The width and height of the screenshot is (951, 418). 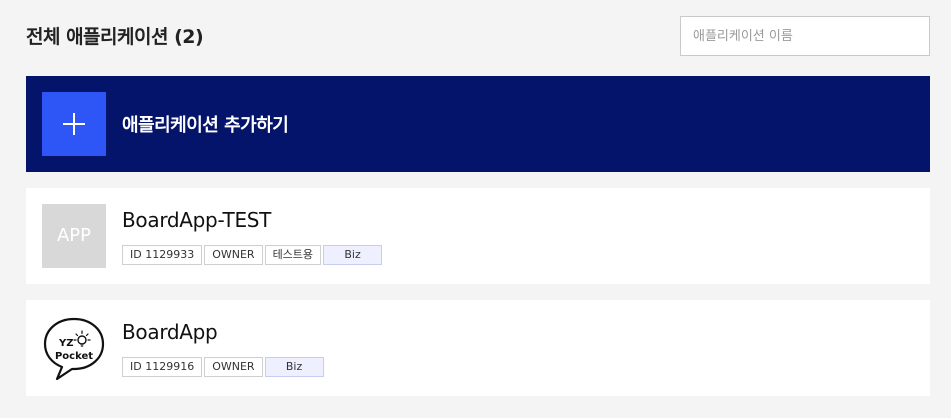 What do you see at coordinates (293, 255) in the screenshot?
I see `purpose-tag: 테스트용` at bounding box center [293, 255].